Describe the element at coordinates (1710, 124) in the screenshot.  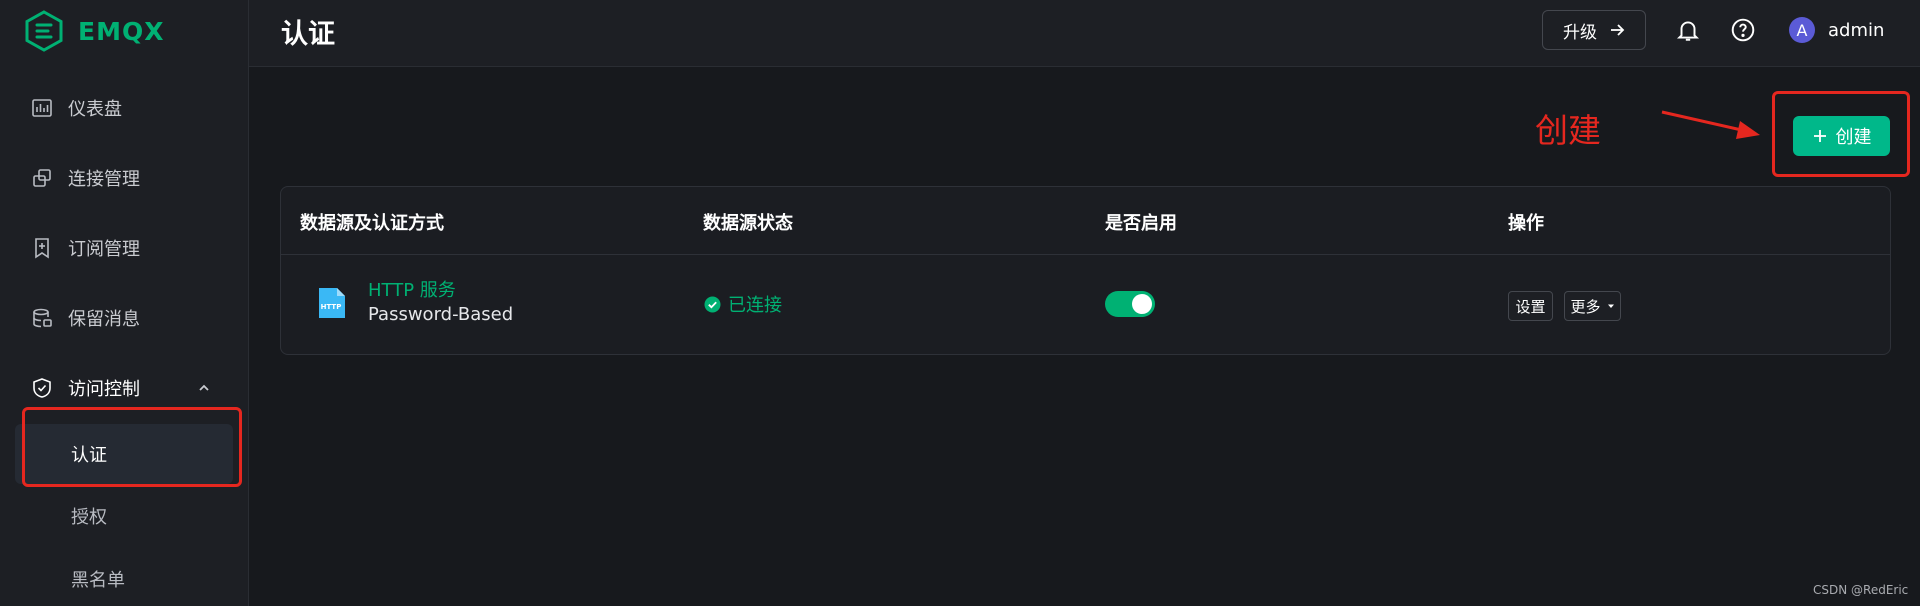
I see `annotation-arrow` at that location.